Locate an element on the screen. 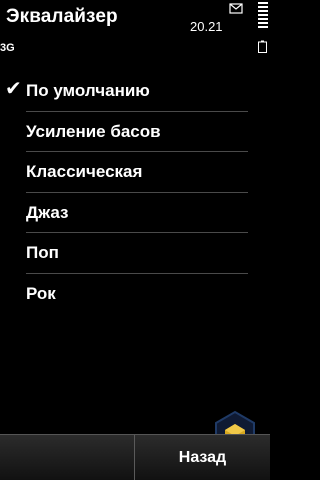 This screenshot has height=480, width=320. back-button-label: Назад is located at coordinates (202, 457).